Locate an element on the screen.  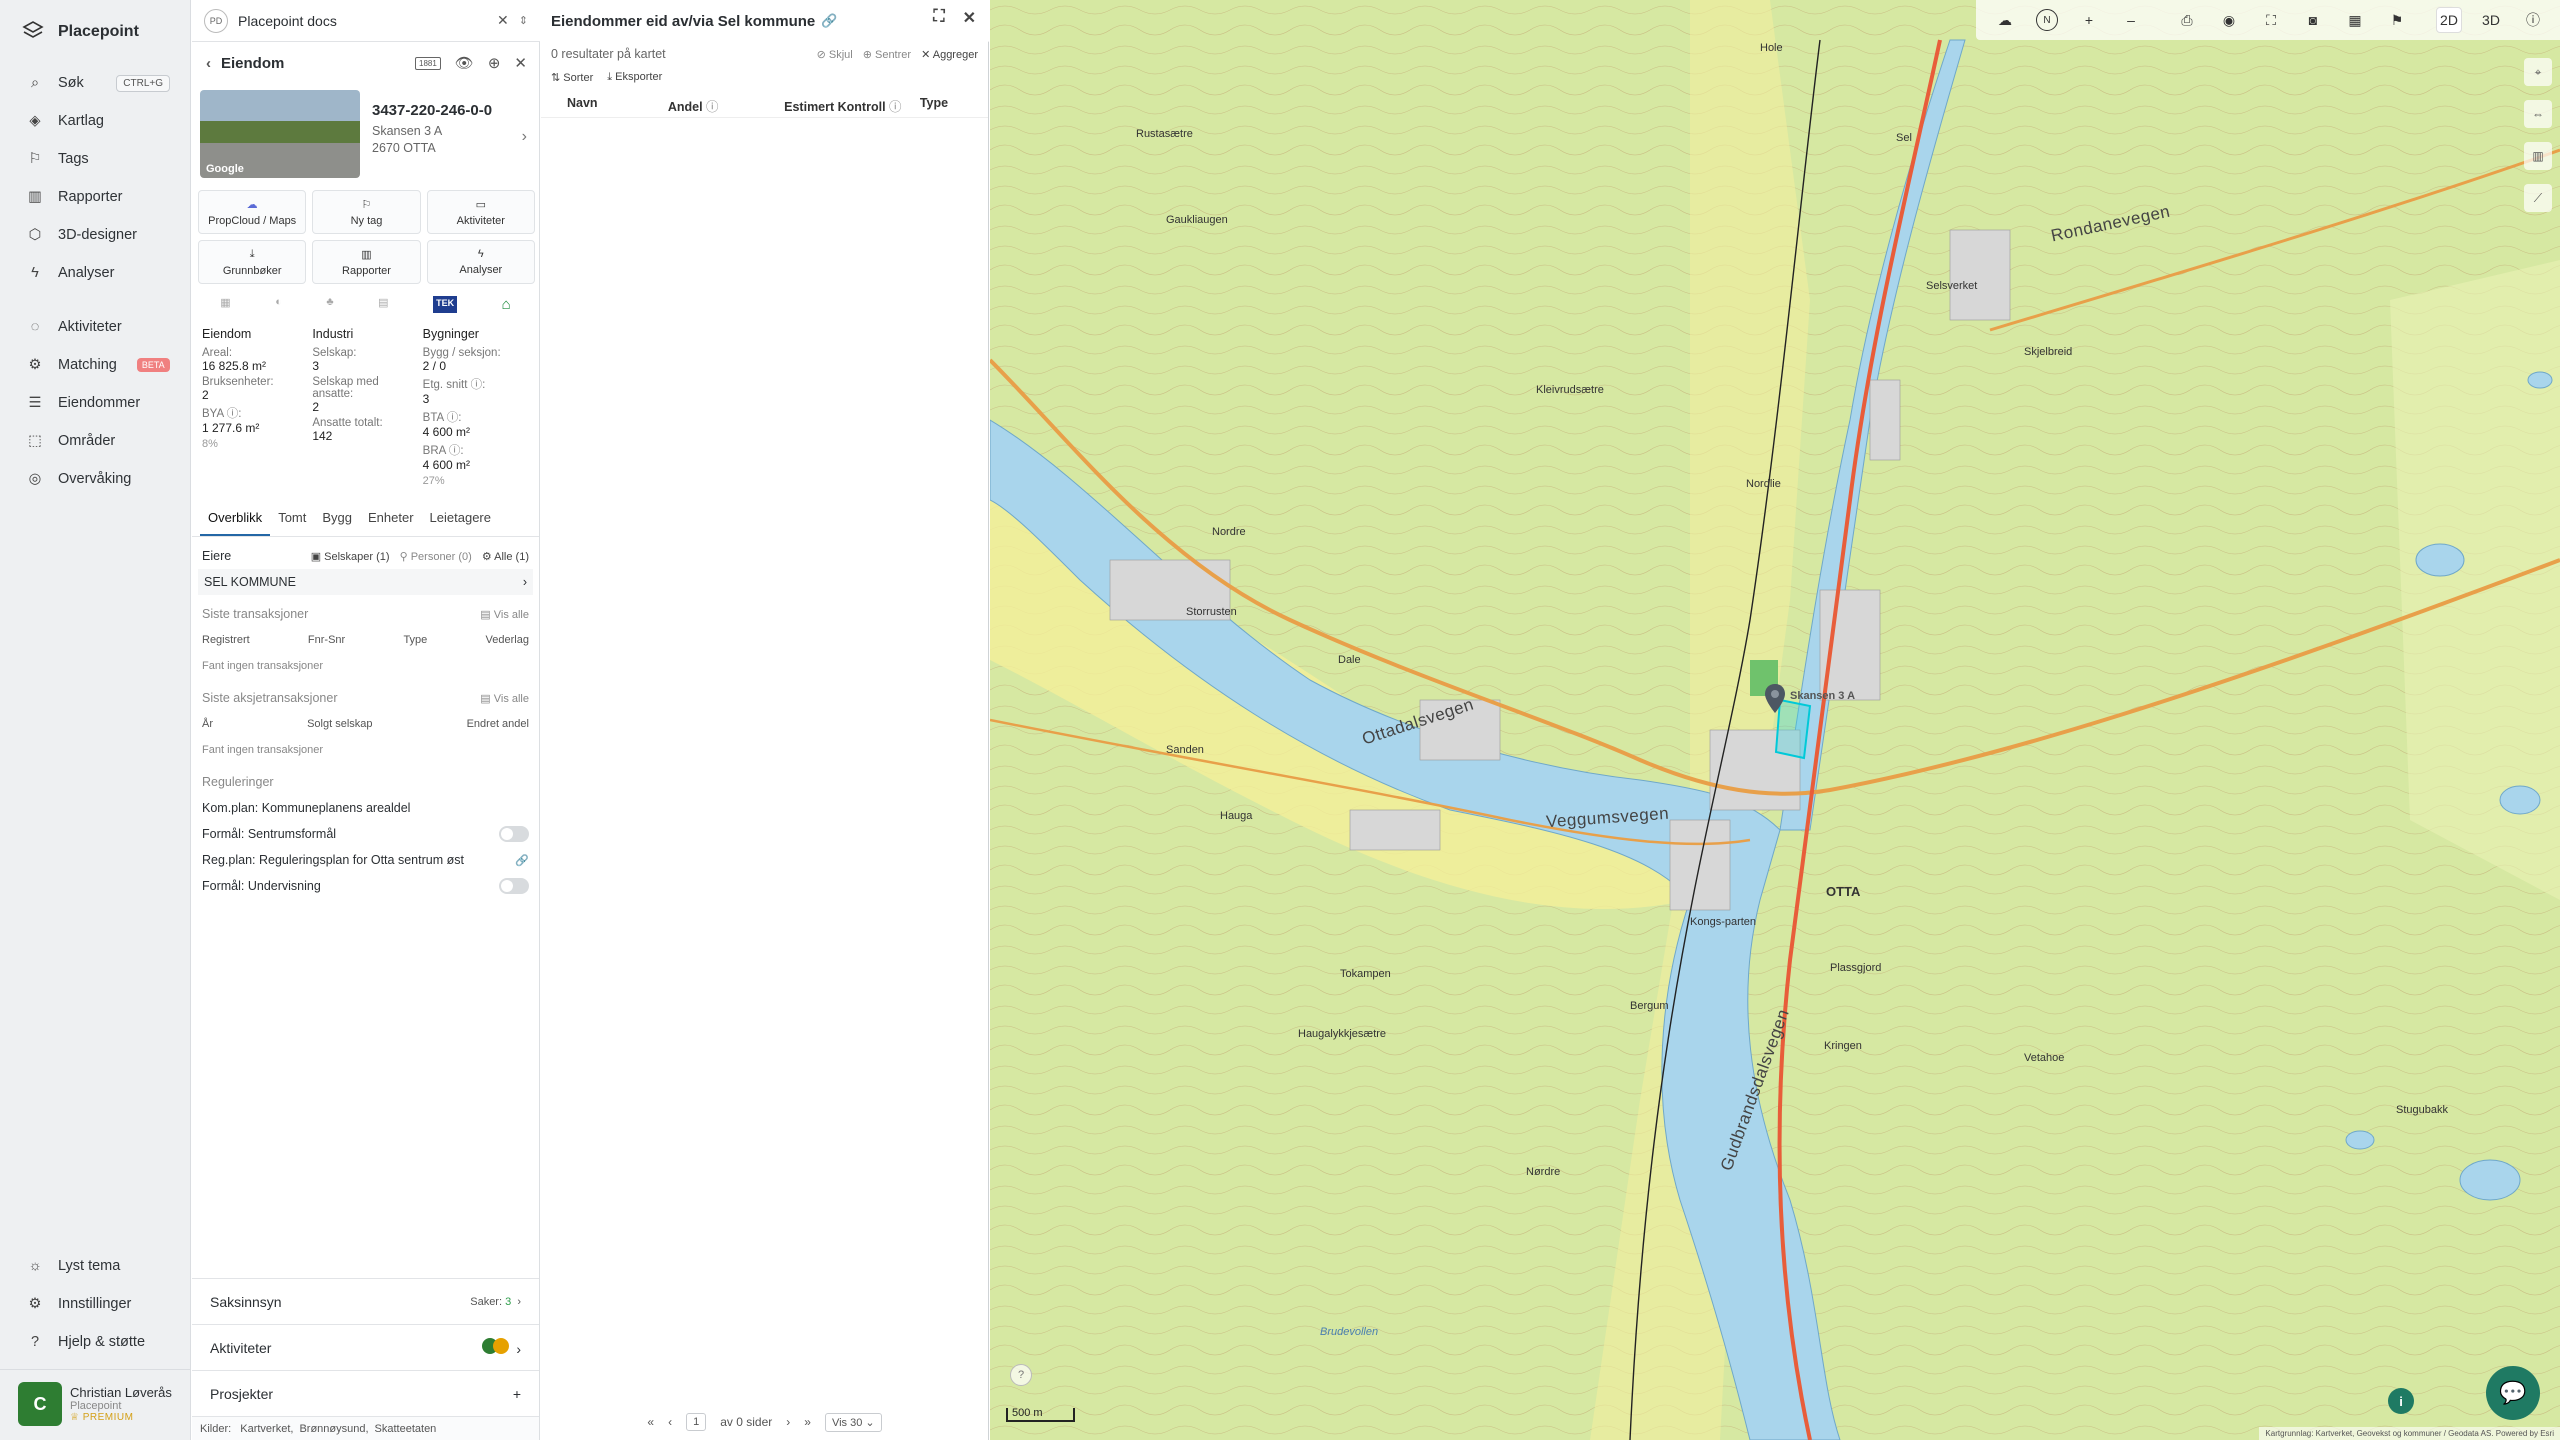
action-analyser: ϟ Analyser is located at coordinates (480, 262).